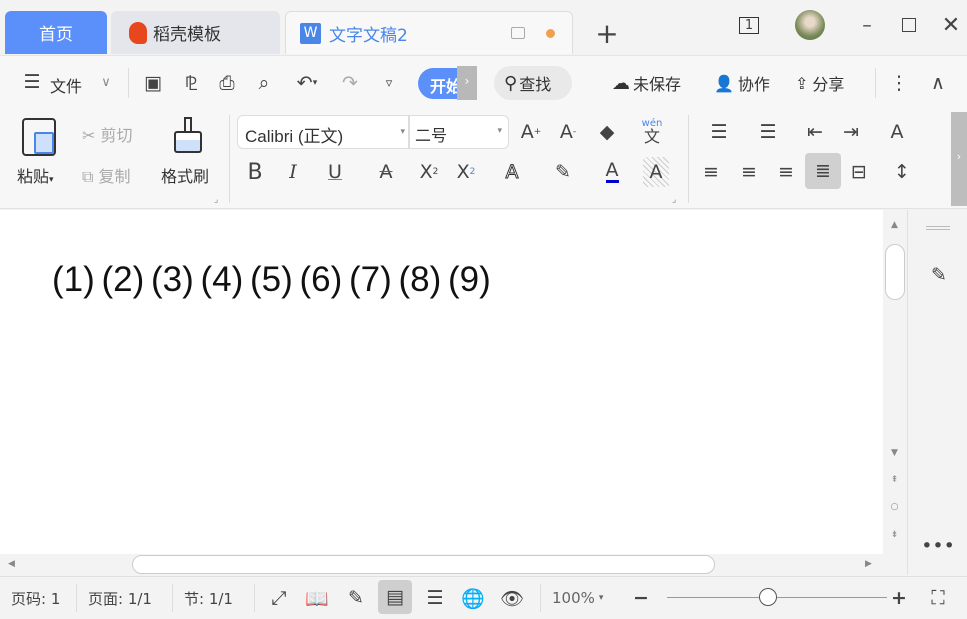  Describe the element at coordinates (271, 280) in the screenshot. I see `document-text: (1) (2) (3) (4) (5) (6) (7) (8) (9)` at that location.